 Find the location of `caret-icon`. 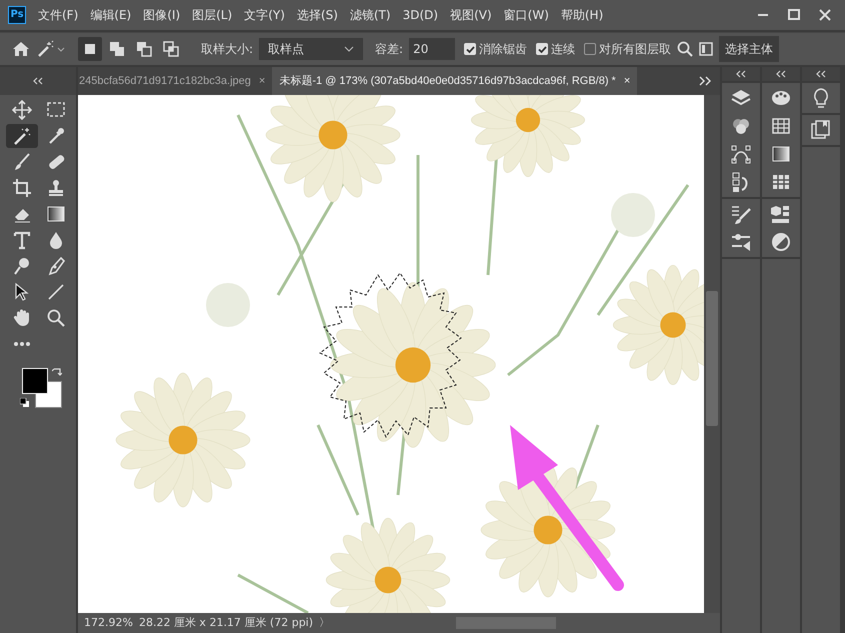

caret-icon is located at coordinates (349, 49).